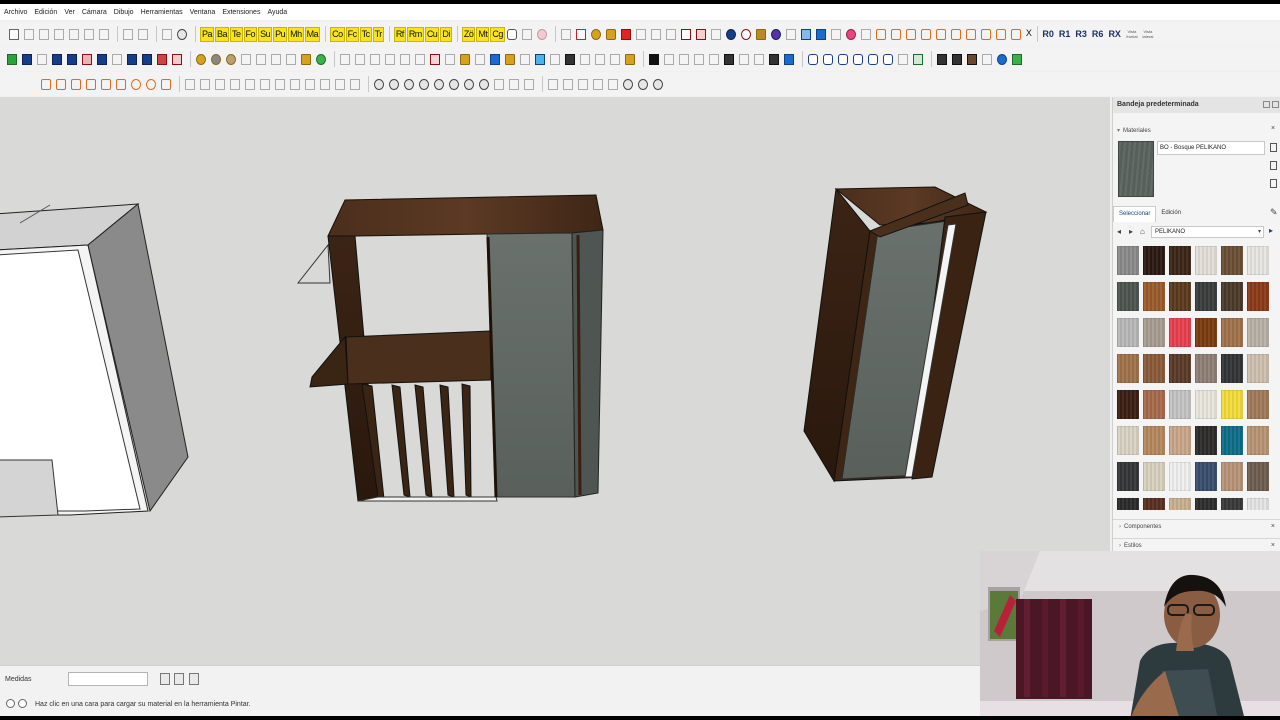  What do you see at coordinates (235, 84) in the screenshot?
I see `tool-3-13-icon` at bounding box center [235, 84].